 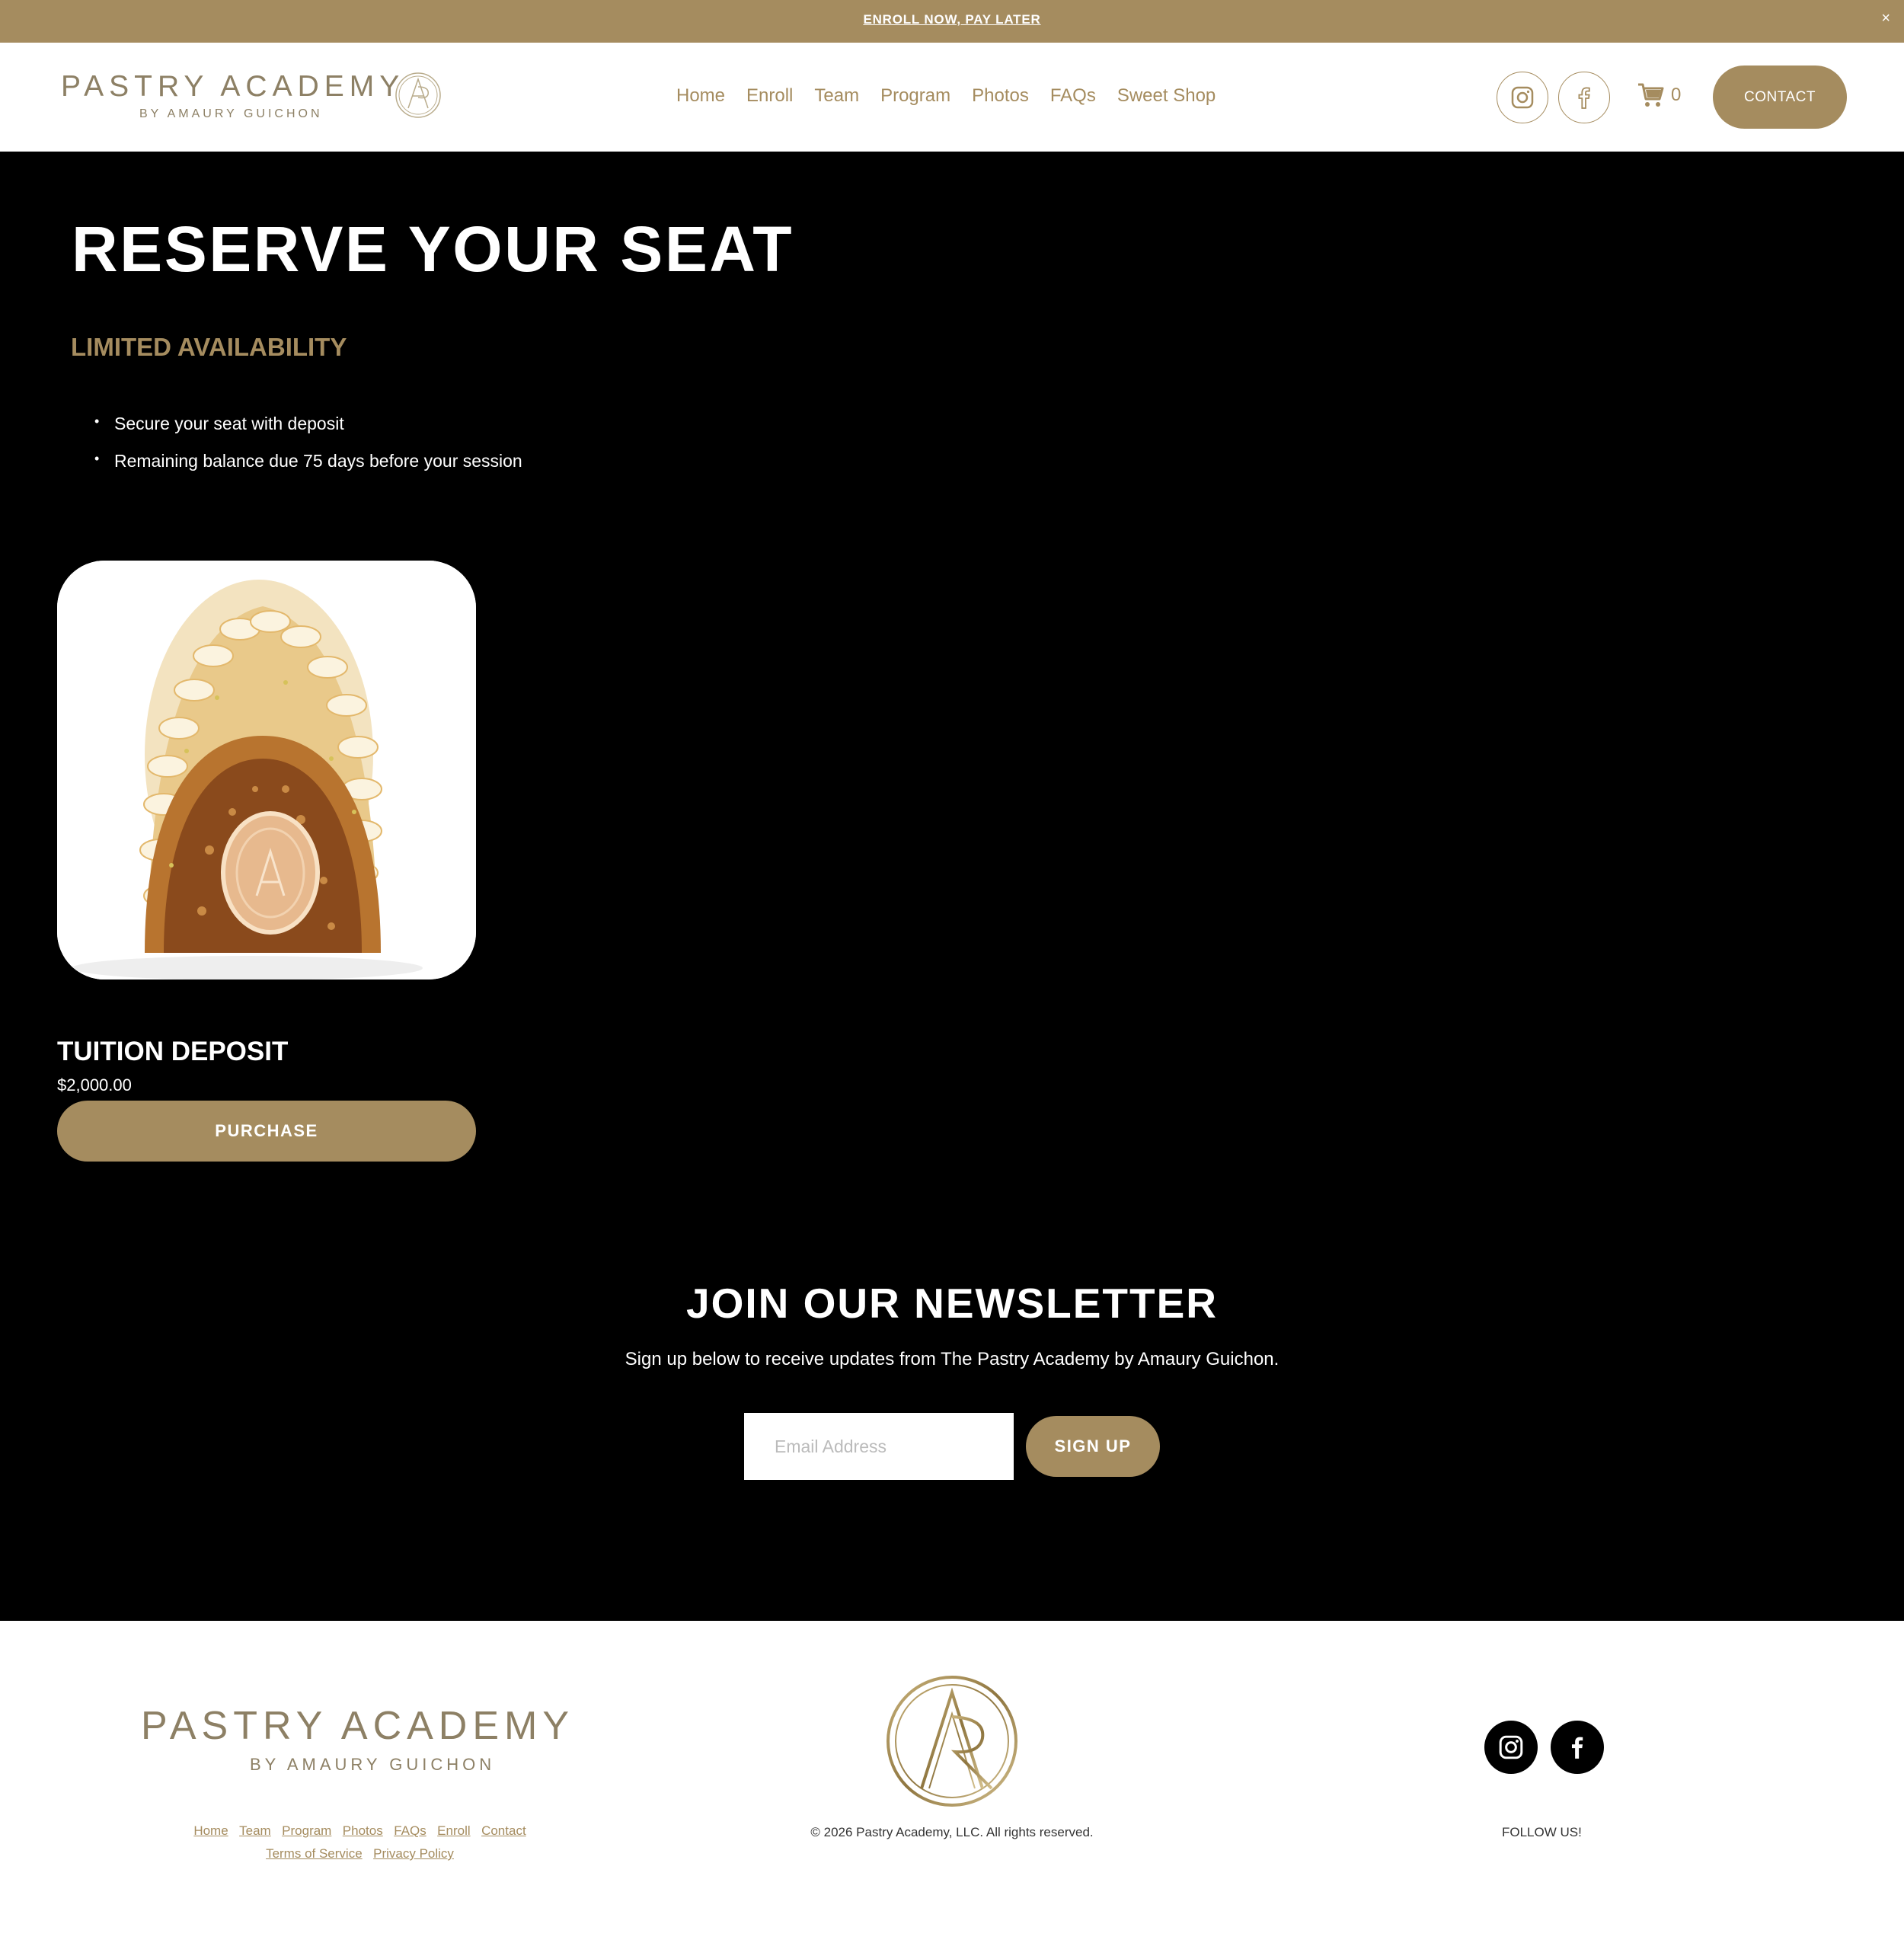 What do you see at coordinates (172, 1052) in the screenshot?
I see `product-name: TUITION DEPOSIT` at bounding box center [172, 1052].